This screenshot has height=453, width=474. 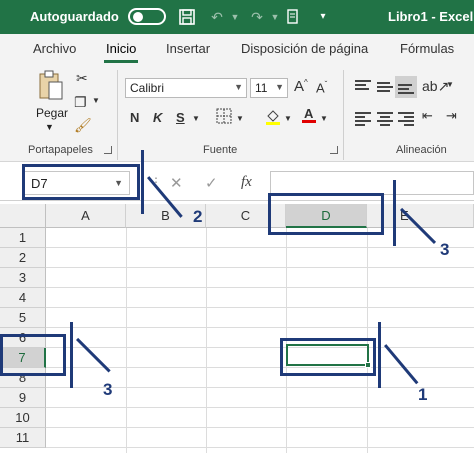 What do you see at coordinates (328, 357) in the screenshot?
I see `annotation-box-active-cell` at bounding box center [328, 357].